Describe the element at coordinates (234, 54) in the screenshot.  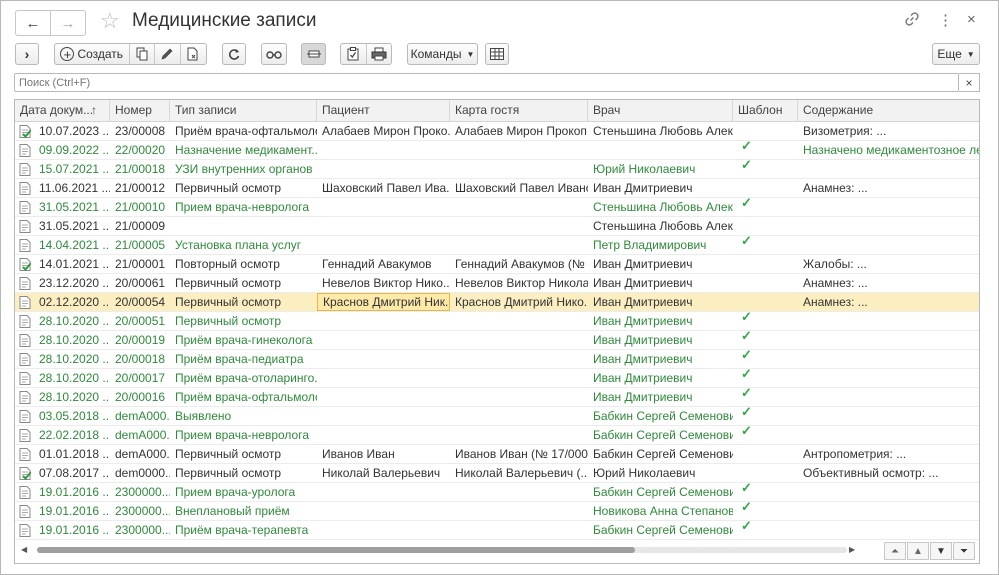
I see `refresh-button` at that location.